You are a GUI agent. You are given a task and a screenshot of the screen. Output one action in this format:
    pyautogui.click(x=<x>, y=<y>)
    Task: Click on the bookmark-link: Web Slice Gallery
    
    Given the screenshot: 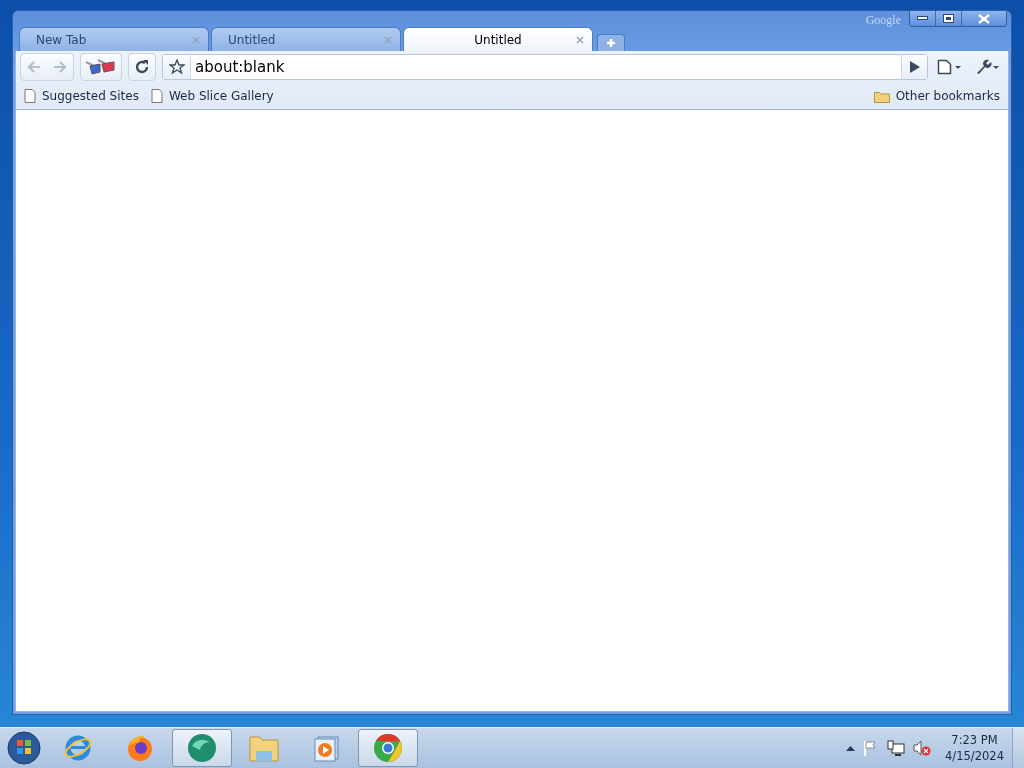 What is the action you would take?
    pyautogui.click(x=212, y=96)
    